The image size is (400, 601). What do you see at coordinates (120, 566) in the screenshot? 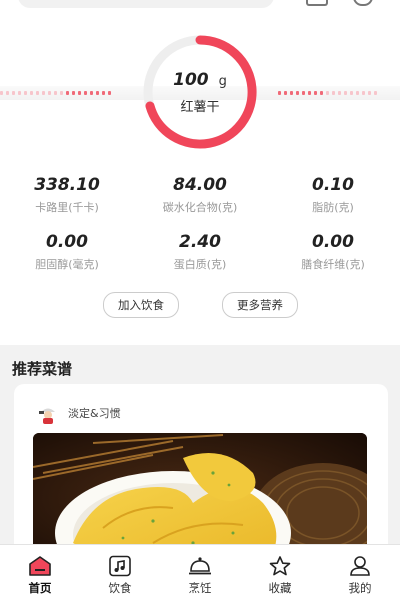
I see `diet-icon` at bounding box center [120, 566].